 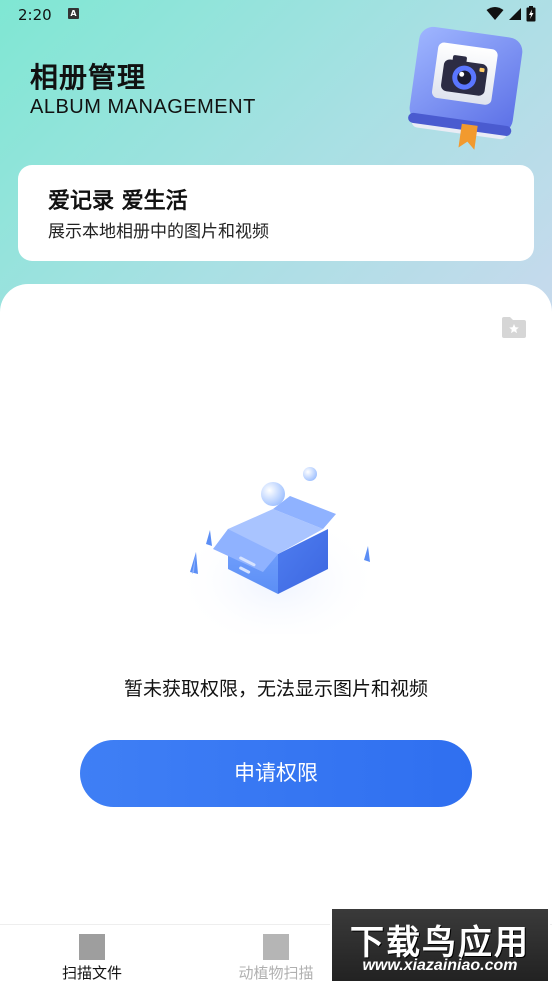 I want to click on status-time: 2:20, so click(x=35, y=15).